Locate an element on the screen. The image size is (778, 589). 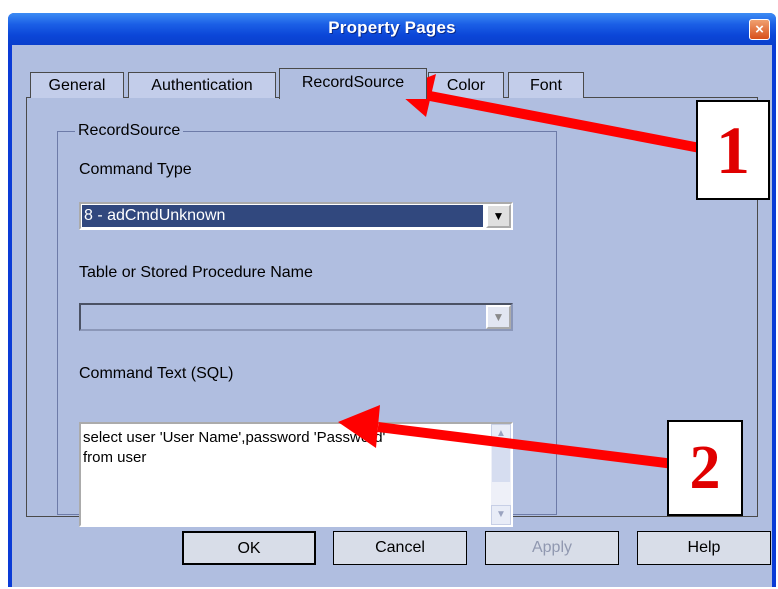
window-title: Property Pages is located at coordinates (392, 27).